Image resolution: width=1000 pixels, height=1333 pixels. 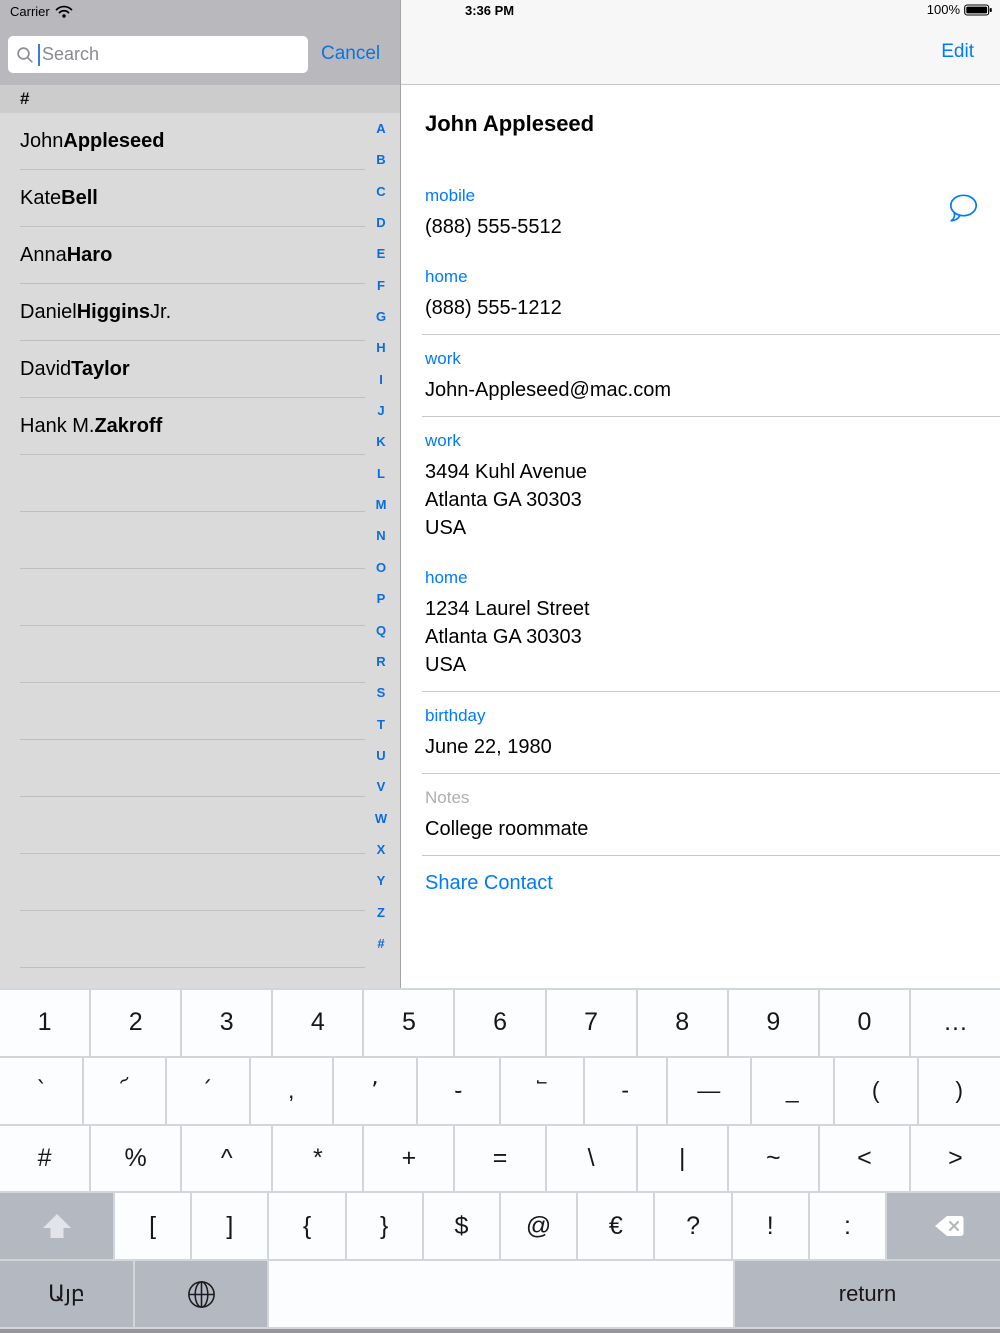 I want to click on contact-row: John Appleseed, so click(x=200, y=141).